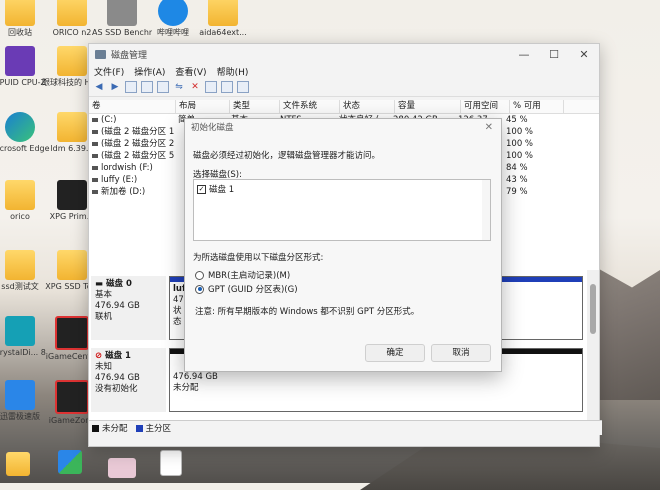  I want to click on close-icon: ✕, so click(489, 128).